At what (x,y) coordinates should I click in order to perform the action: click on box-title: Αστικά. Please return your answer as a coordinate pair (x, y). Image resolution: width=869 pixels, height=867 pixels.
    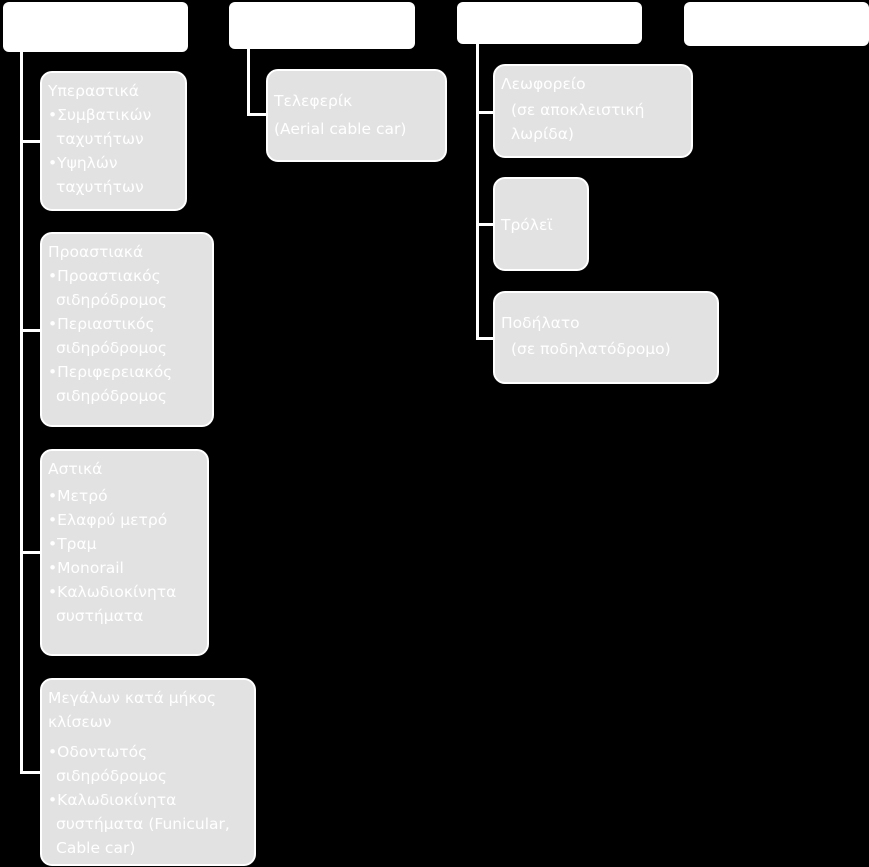
    Looking at the image, I should click on (75, 469).